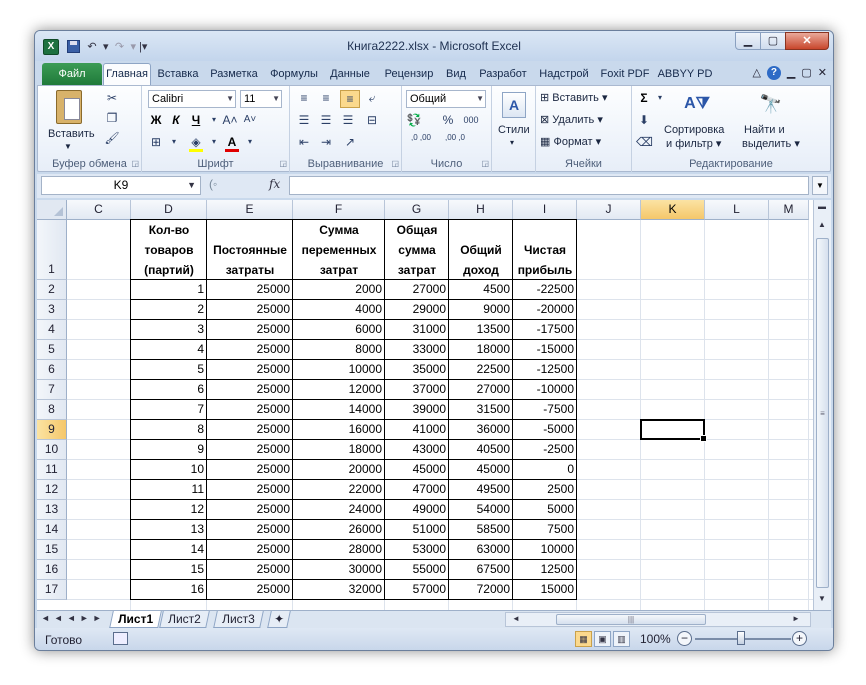 The height and width of the screenshot is (685, 866). Describe the element at coordinates (417, 590) in the screenshot. I see `cell-g17: 57000` at that location.